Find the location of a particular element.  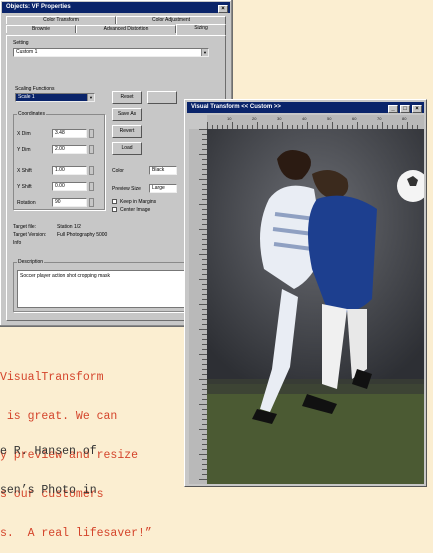

ruler-number: 10 is located at coordinates (229, 118).